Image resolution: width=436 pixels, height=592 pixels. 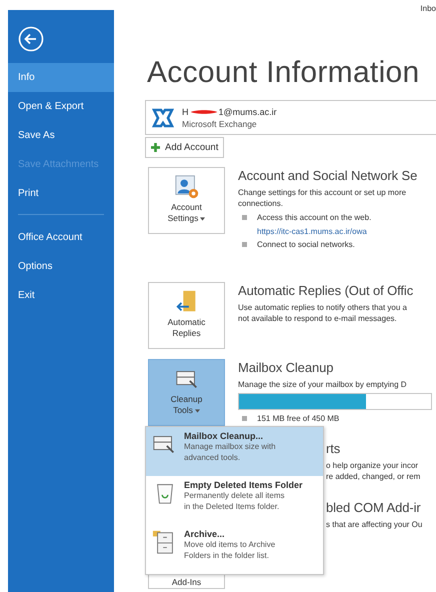 I want to click on account-settings-icon, so click(x=187, y=187).